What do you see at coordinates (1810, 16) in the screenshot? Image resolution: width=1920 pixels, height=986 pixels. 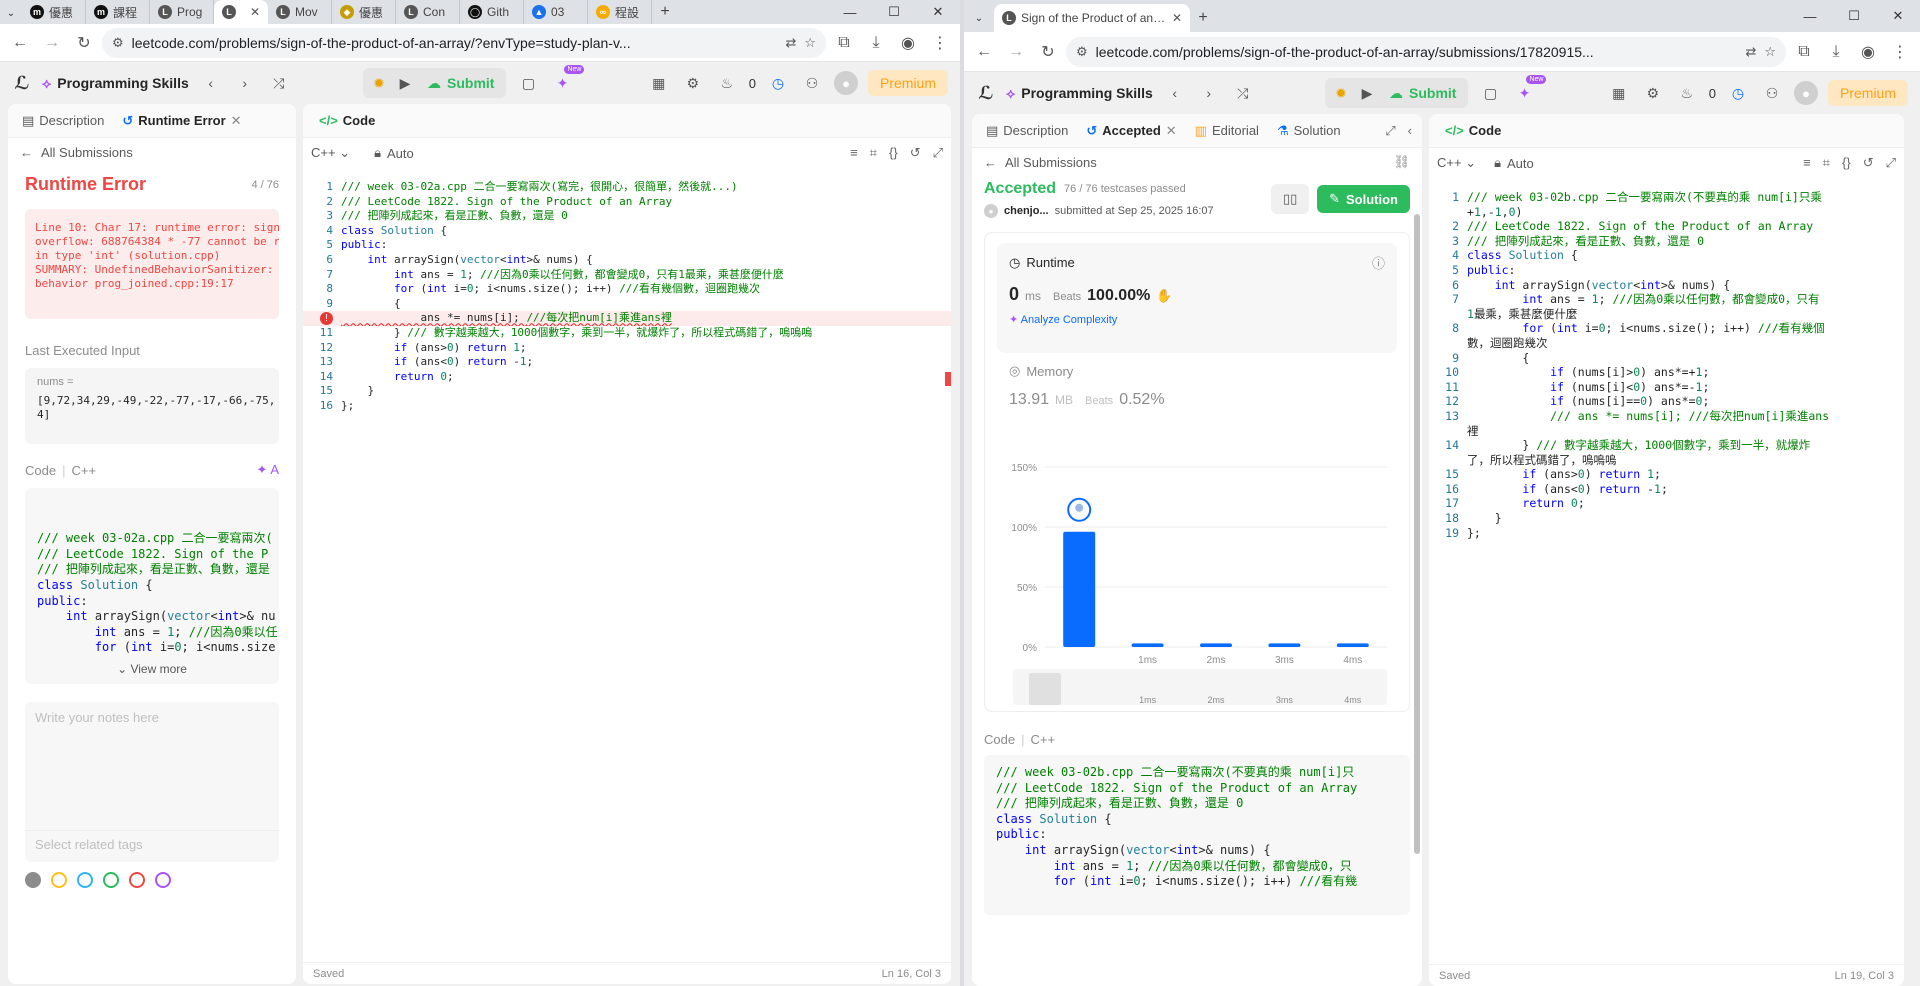 I see `minimize-icon: —` at bounding box center [1810, 16].